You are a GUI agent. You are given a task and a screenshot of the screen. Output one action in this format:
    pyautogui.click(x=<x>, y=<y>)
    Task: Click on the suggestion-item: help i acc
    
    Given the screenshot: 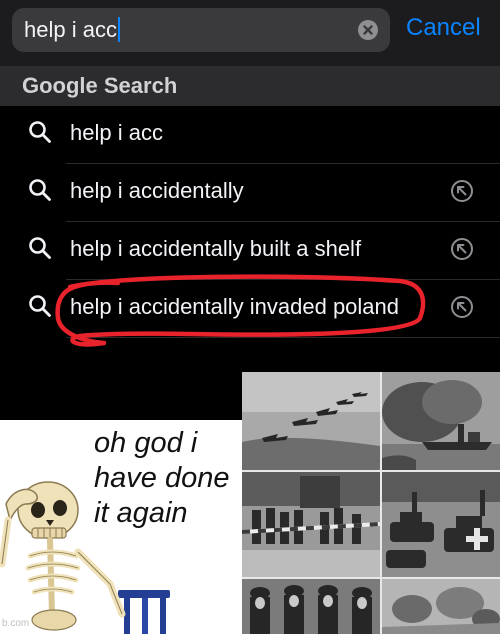 What is the action you would take?
    pyautogui.click(x=250, y=135)
    